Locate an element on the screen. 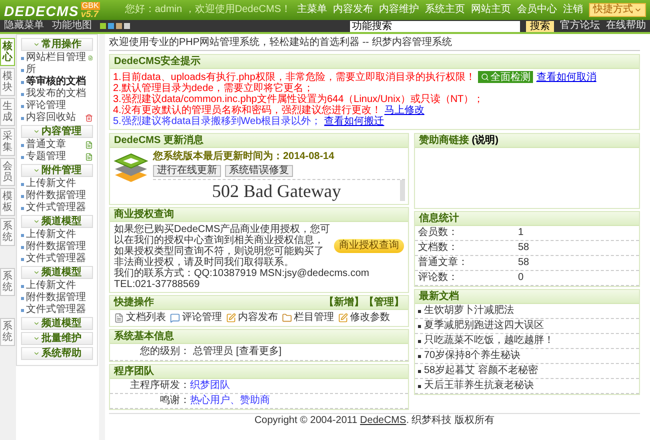 Image resolution: width=650 pixels, height=440 pixels. team-link: 热心用户、赞助商 is located at coordinates (230, 401).